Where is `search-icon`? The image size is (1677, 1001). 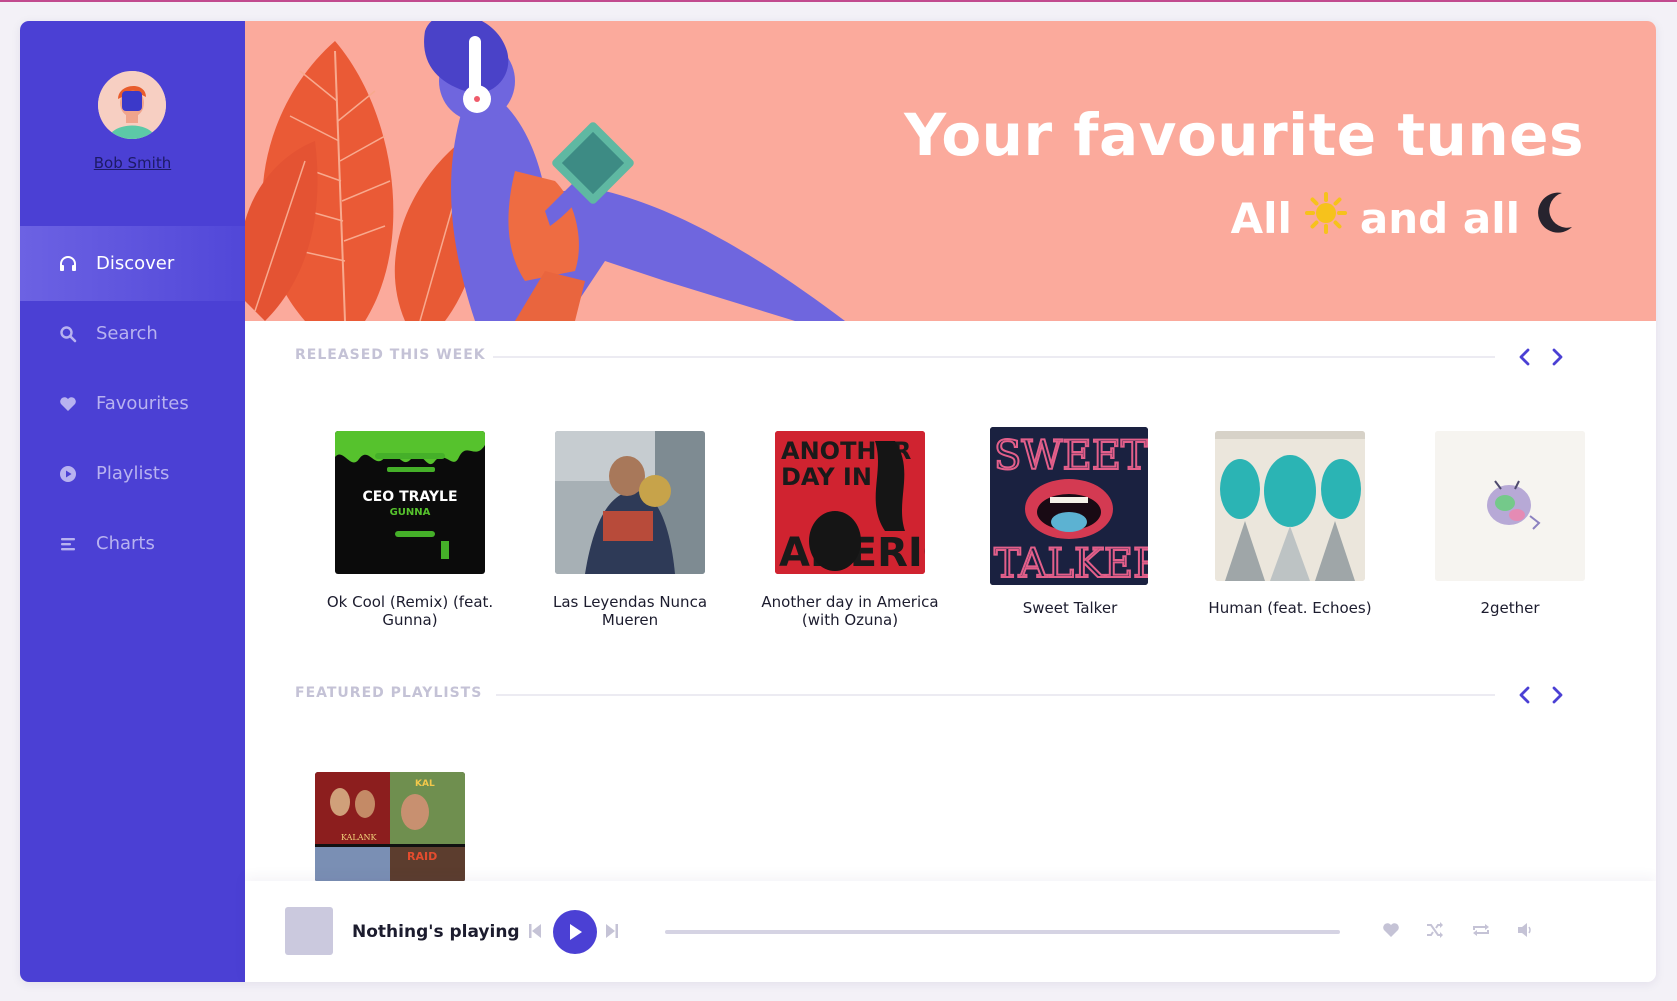
search-icon is located at coordinates (68, 334).